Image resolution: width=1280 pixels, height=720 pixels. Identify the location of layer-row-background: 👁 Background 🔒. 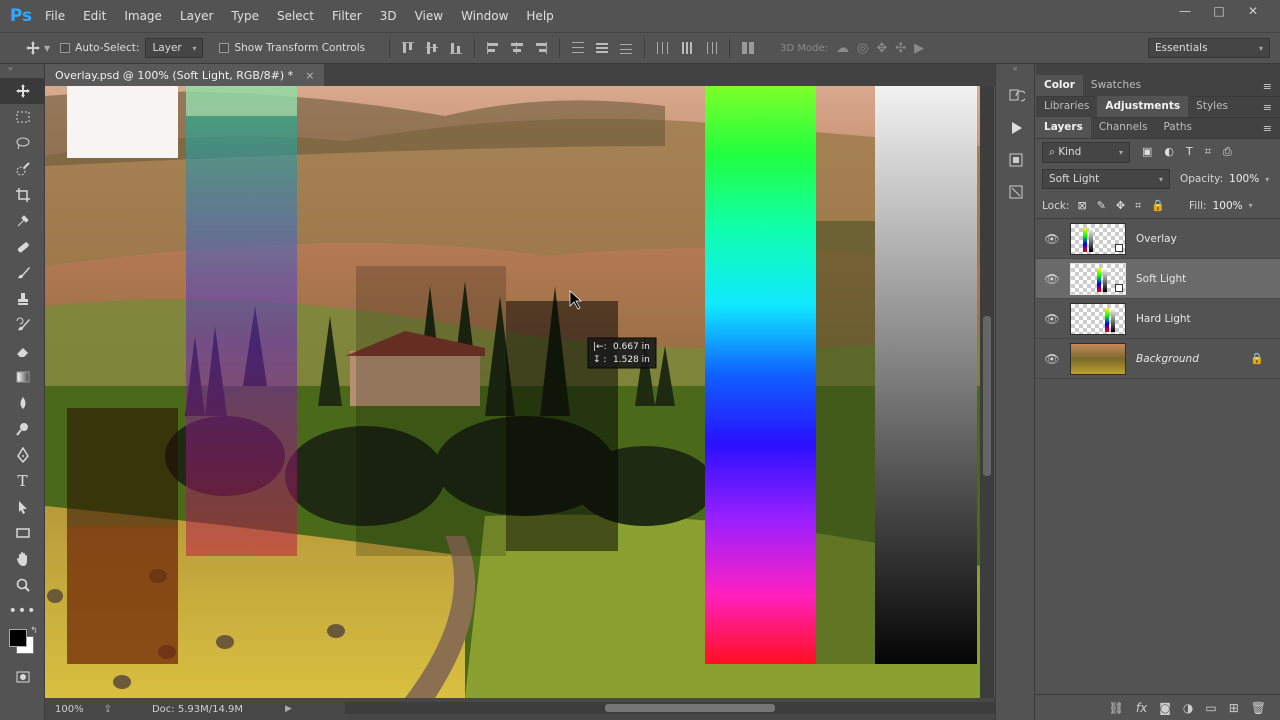
(1158, 359).